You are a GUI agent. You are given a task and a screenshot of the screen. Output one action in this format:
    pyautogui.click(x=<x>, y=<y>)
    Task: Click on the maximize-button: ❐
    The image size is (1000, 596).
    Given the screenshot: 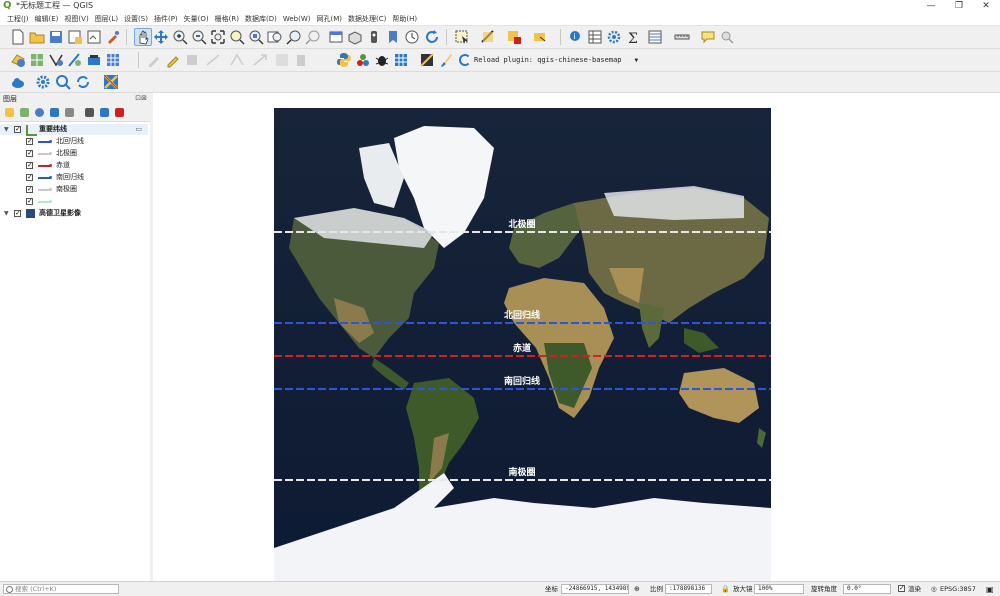 What is the action you would take?
    pyautogui.click(x=959, y=6)
    